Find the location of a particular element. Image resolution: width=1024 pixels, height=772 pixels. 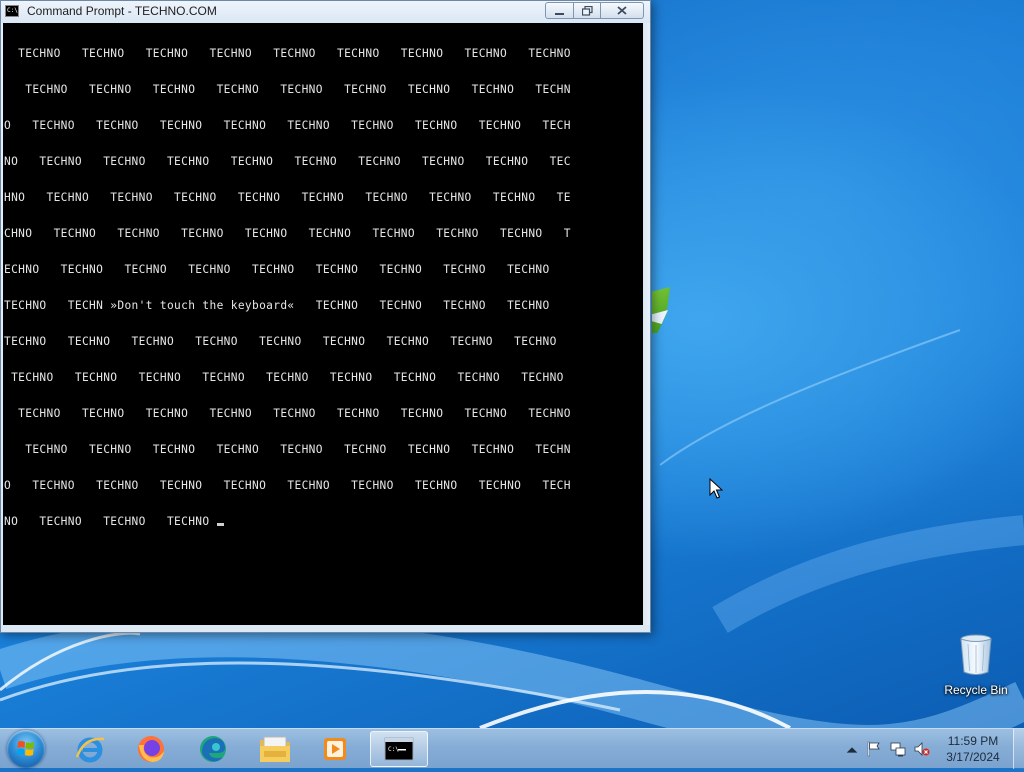

restore-icon is located at coordinates (587, 10).